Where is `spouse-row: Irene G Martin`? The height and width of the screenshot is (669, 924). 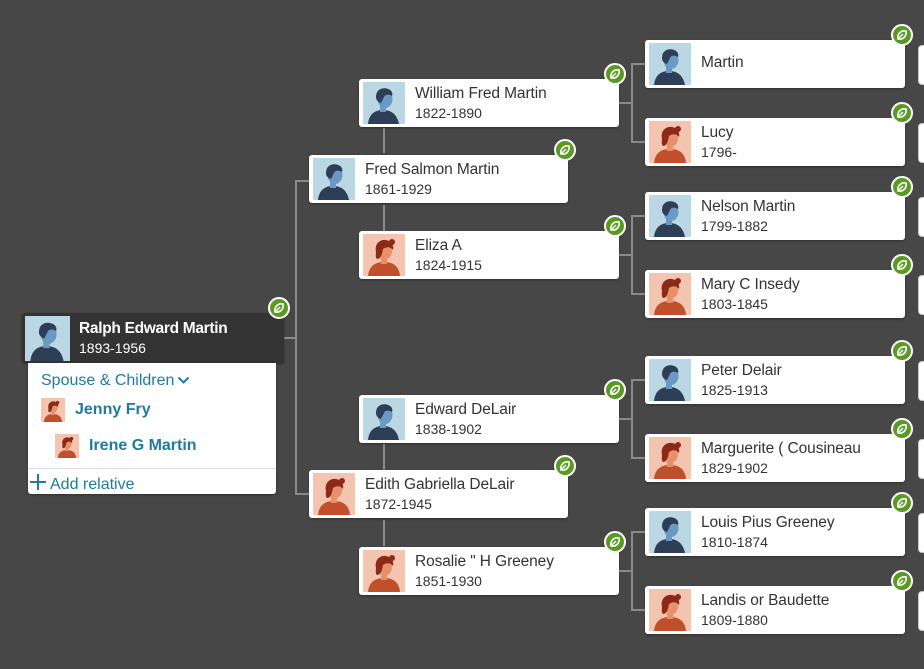 spouse-row: Irene G Martin is located at coordinates (126, 446).